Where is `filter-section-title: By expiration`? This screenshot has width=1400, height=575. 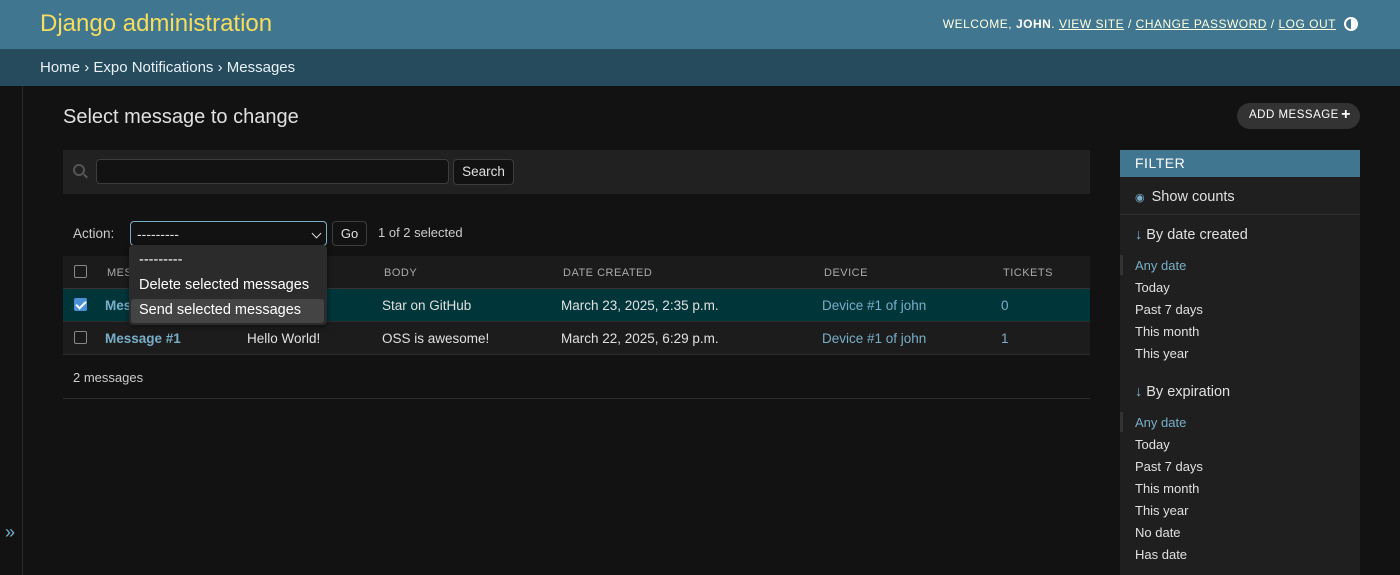
filter-section-title: By expiration is located at coordinates (1188, 392).